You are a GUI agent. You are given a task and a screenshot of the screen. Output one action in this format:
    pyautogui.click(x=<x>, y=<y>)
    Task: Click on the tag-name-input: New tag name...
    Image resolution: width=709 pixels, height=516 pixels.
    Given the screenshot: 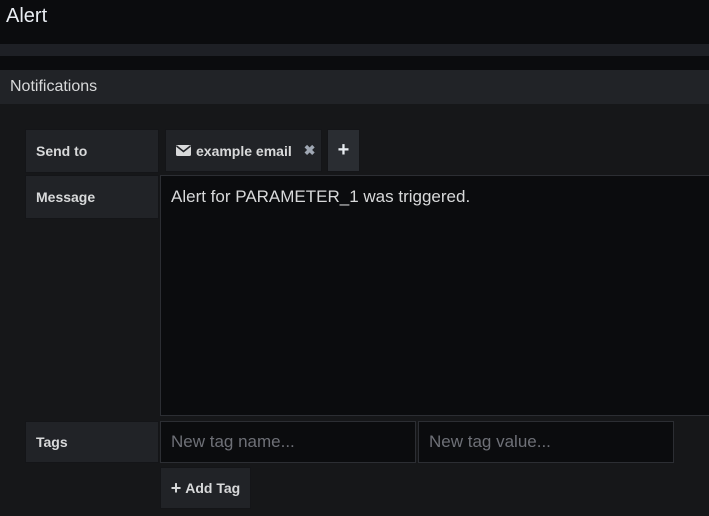 What is the action you would take?
    pyautogui.click(x=288, y=442)
    